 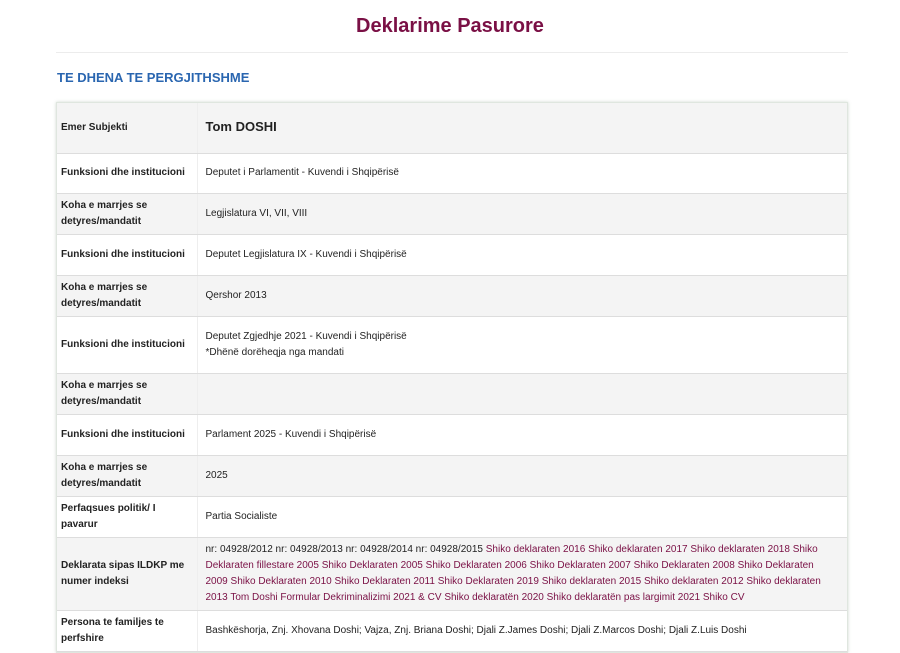 What do you see at coordinates (127, 631) in the screenshot?
I see `row-label: Persona te familjes te perfshire` at bounding box center [127, 631].